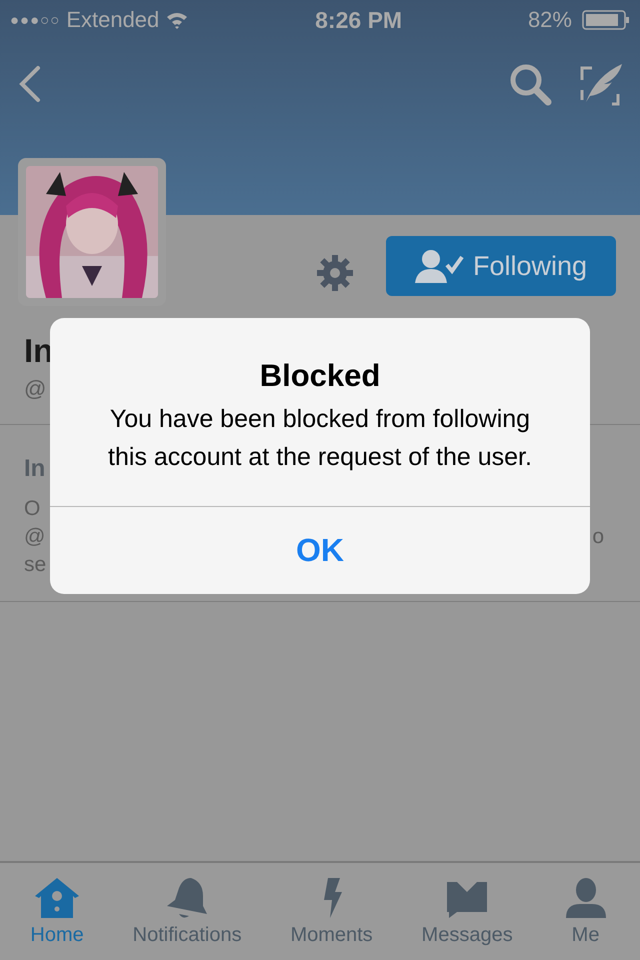 This screenshot has height=960, width=640. What do you see at coordinates (598, 537) in the screenshot?
I see `notice-text-fragment: o` at bounding box center [598, 537].